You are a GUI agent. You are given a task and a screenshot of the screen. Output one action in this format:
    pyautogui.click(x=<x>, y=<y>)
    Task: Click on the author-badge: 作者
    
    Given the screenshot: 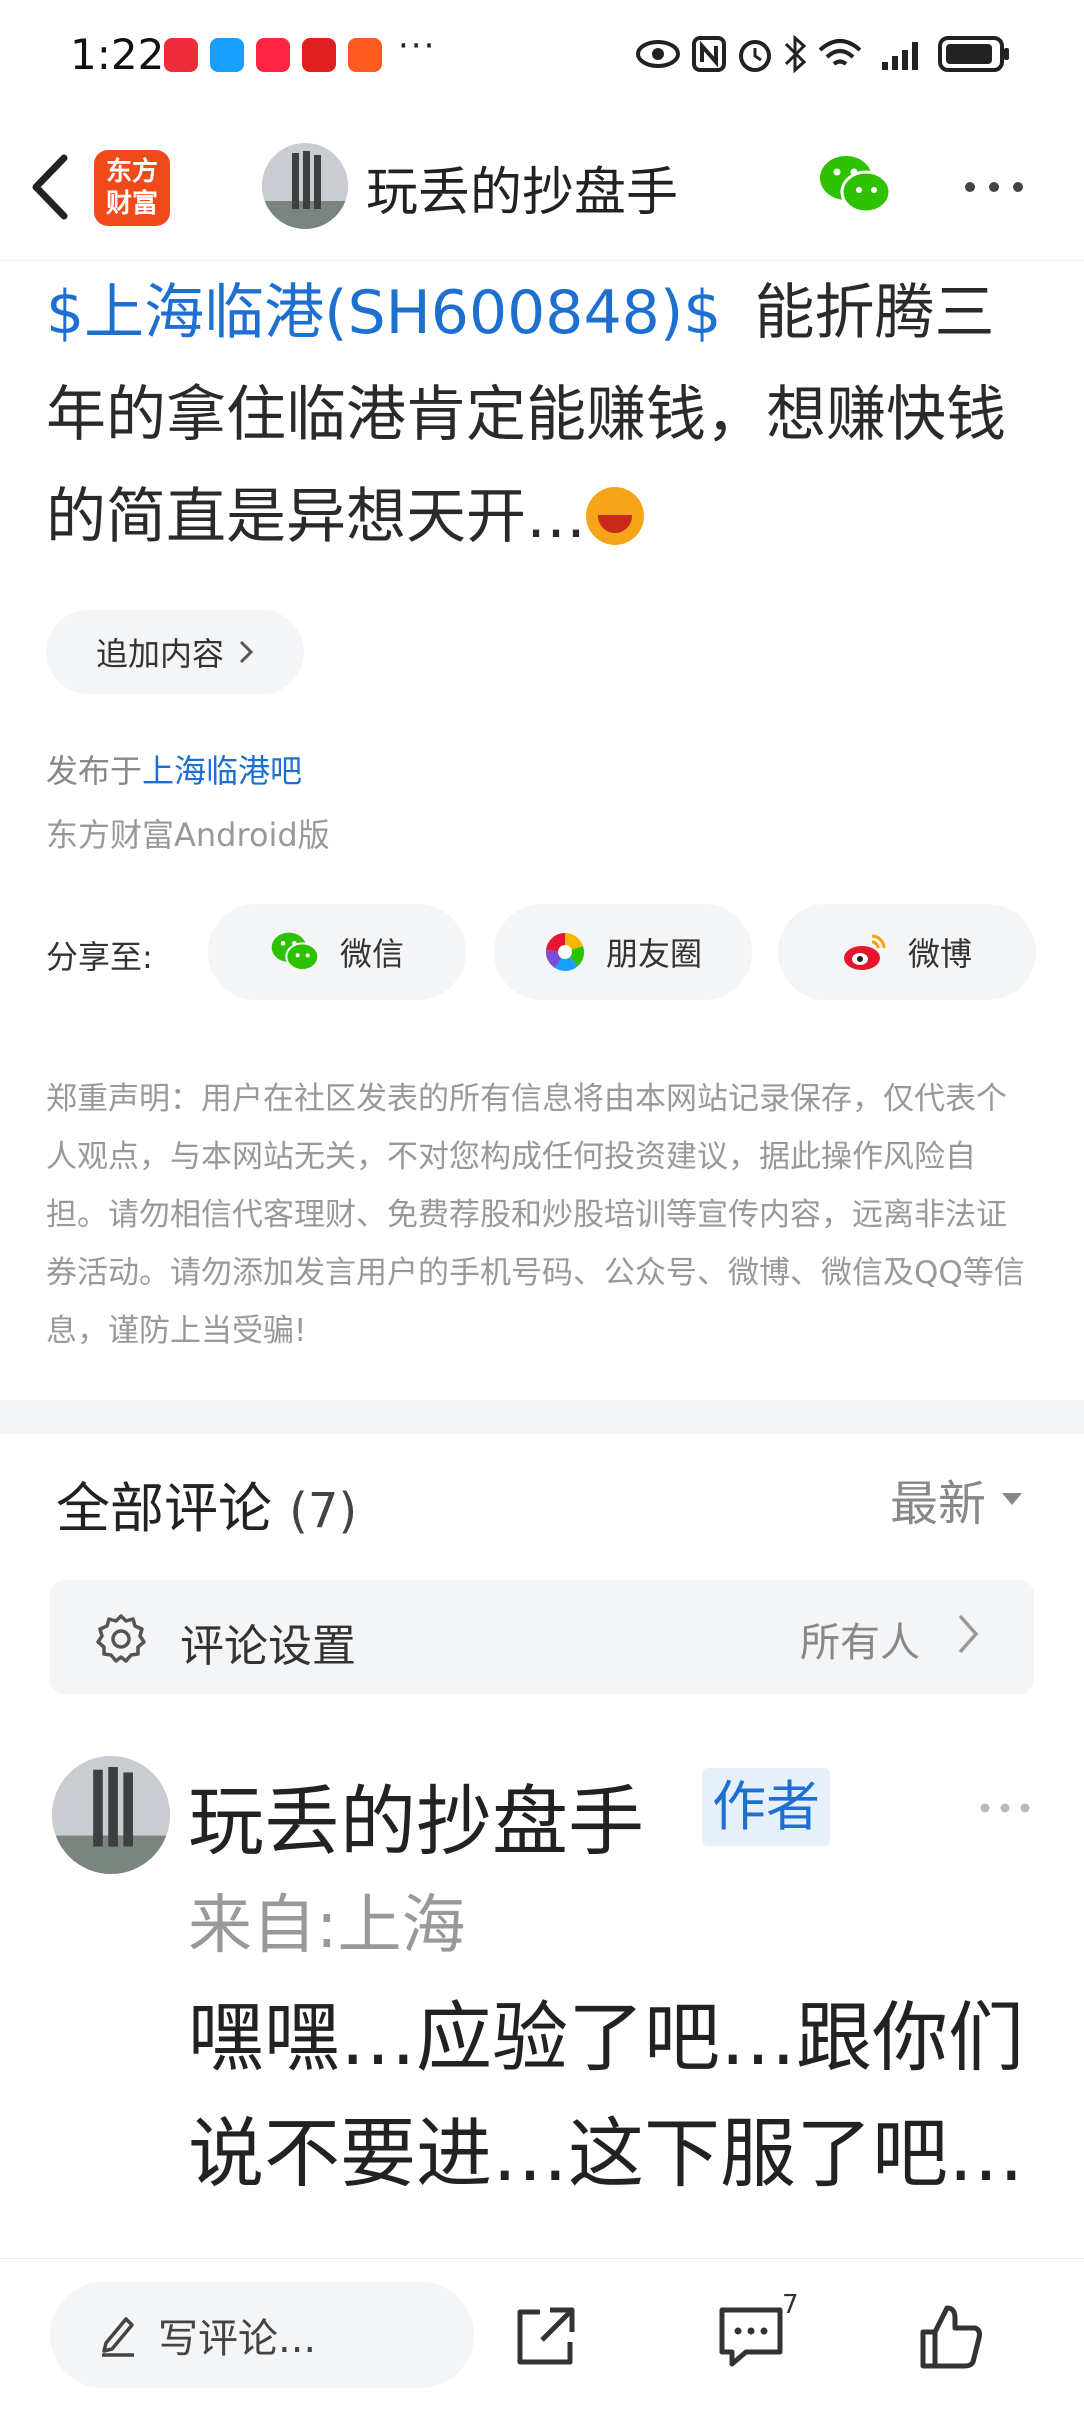 What is the action you would take?
    pyautogui.click(x=766, y=1807)
    